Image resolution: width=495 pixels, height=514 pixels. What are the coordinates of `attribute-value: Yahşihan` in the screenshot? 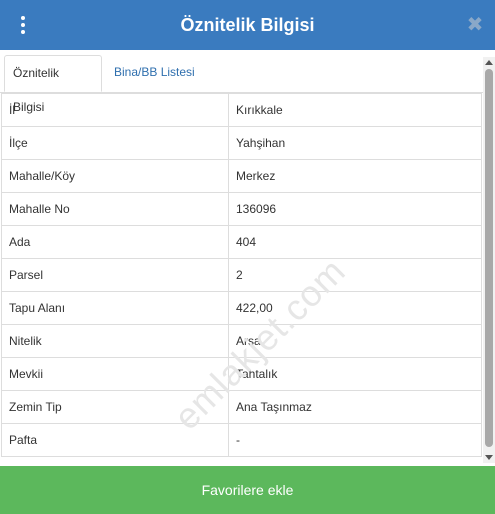 It's located at (355, 143).